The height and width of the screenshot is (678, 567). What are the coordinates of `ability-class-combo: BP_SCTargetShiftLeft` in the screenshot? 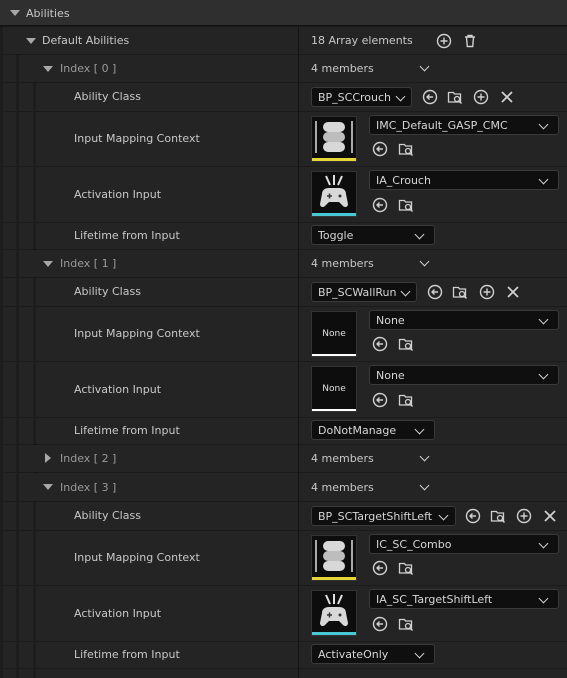 It's located at (383, 516).